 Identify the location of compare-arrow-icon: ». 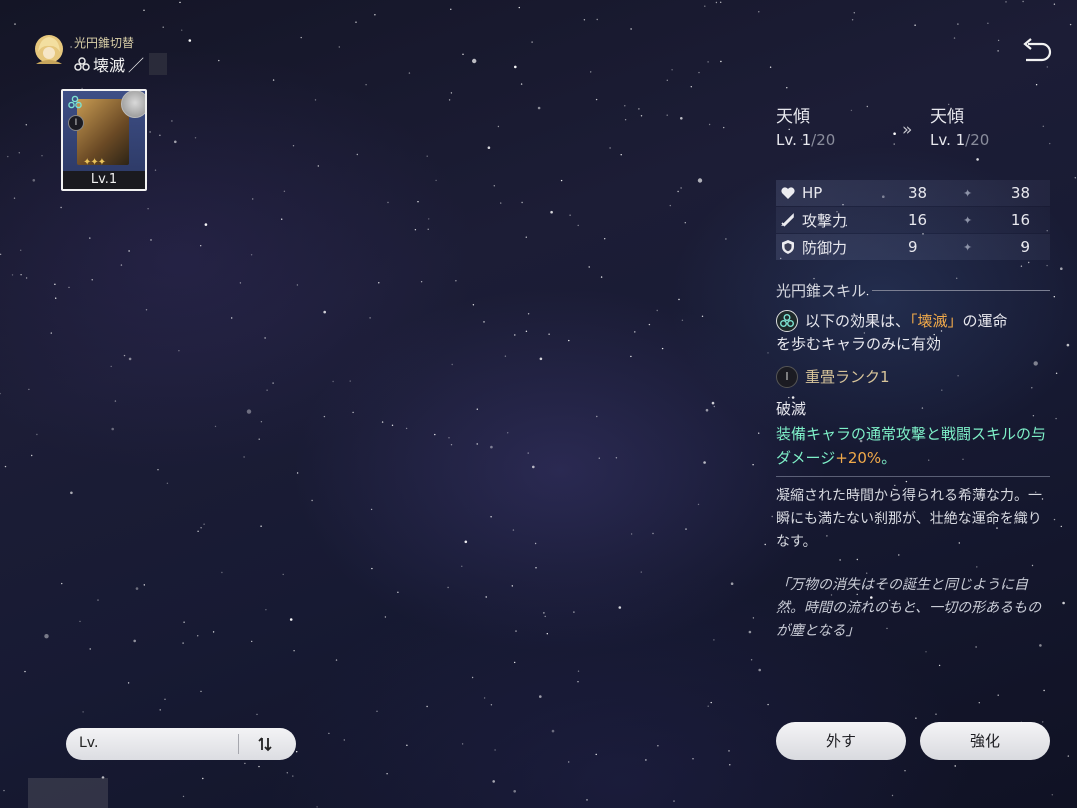
(907, 130).